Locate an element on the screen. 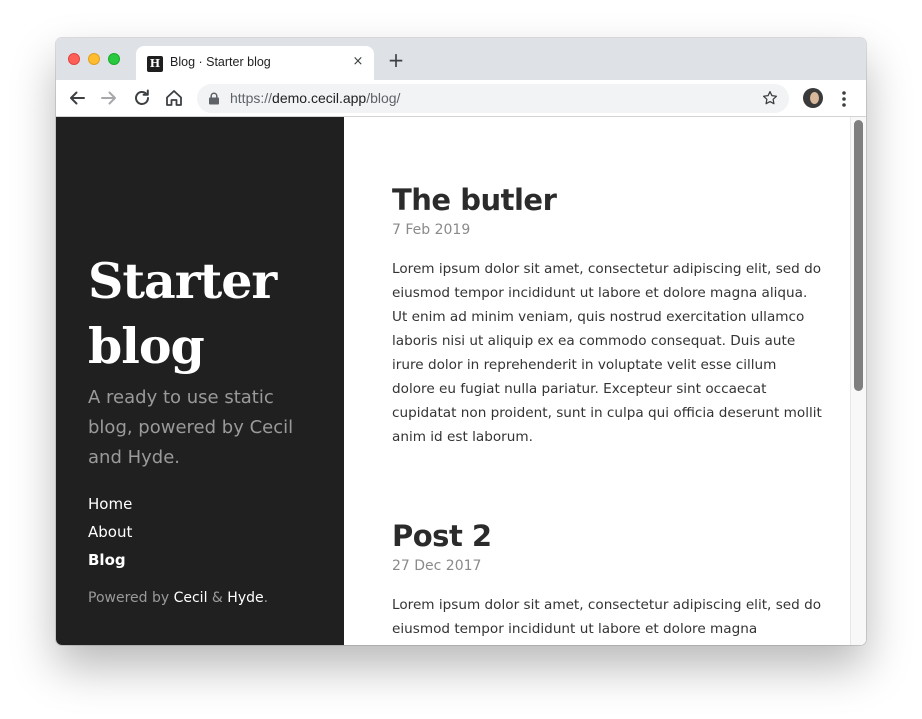 The height and width of the screenshot is (719, 922). arrow-left-icon is located at coordinates (77, 98).